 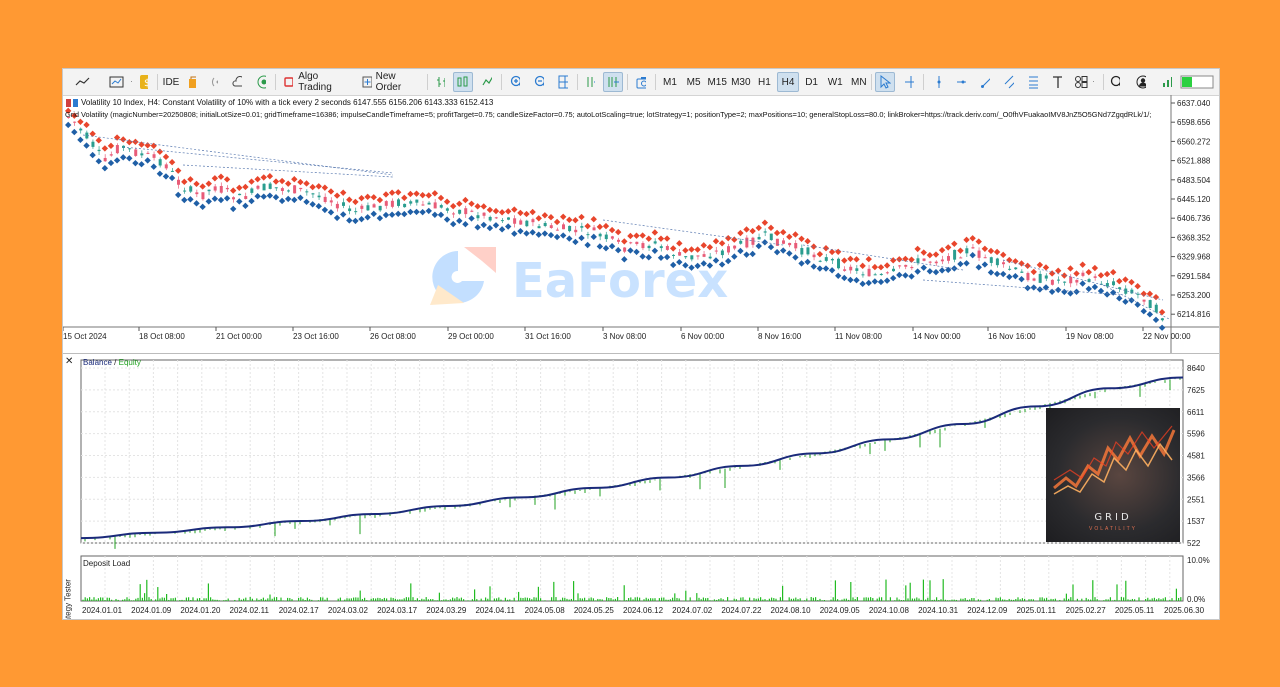 I want to click on timeframe-m1: M1, so click(x=670, y=82).